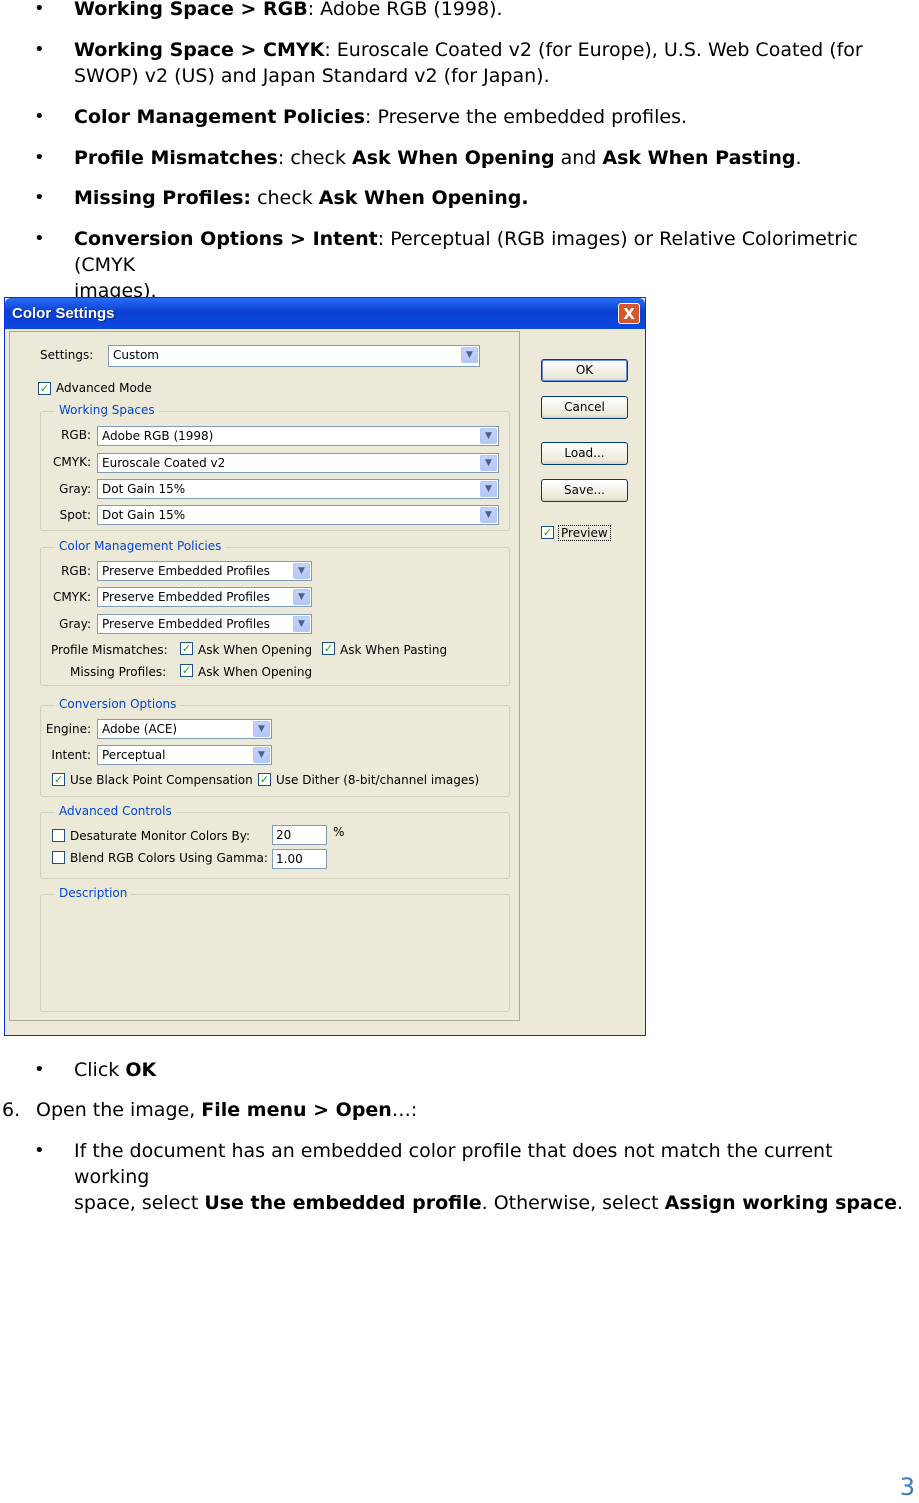 The width and height of the screenshot is (919, 1503). Describe the element at coordinates (186, 571) in the screenshot. I see `policy-rgb-value: Preserve Embedded Profiles` at that location.